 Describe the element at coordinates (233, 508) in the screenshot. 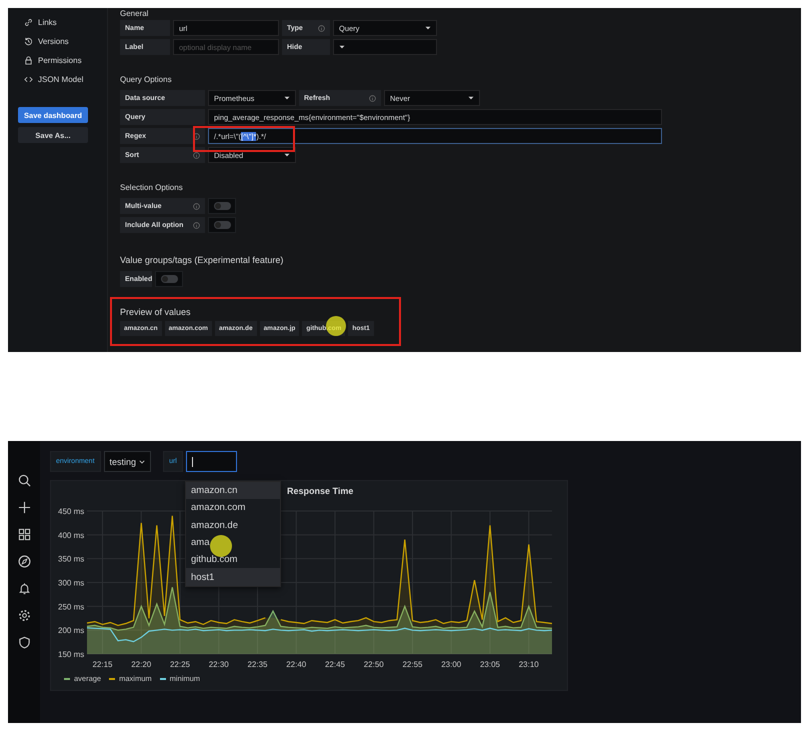

I see `dropdown-item: amazon.com` at that location.